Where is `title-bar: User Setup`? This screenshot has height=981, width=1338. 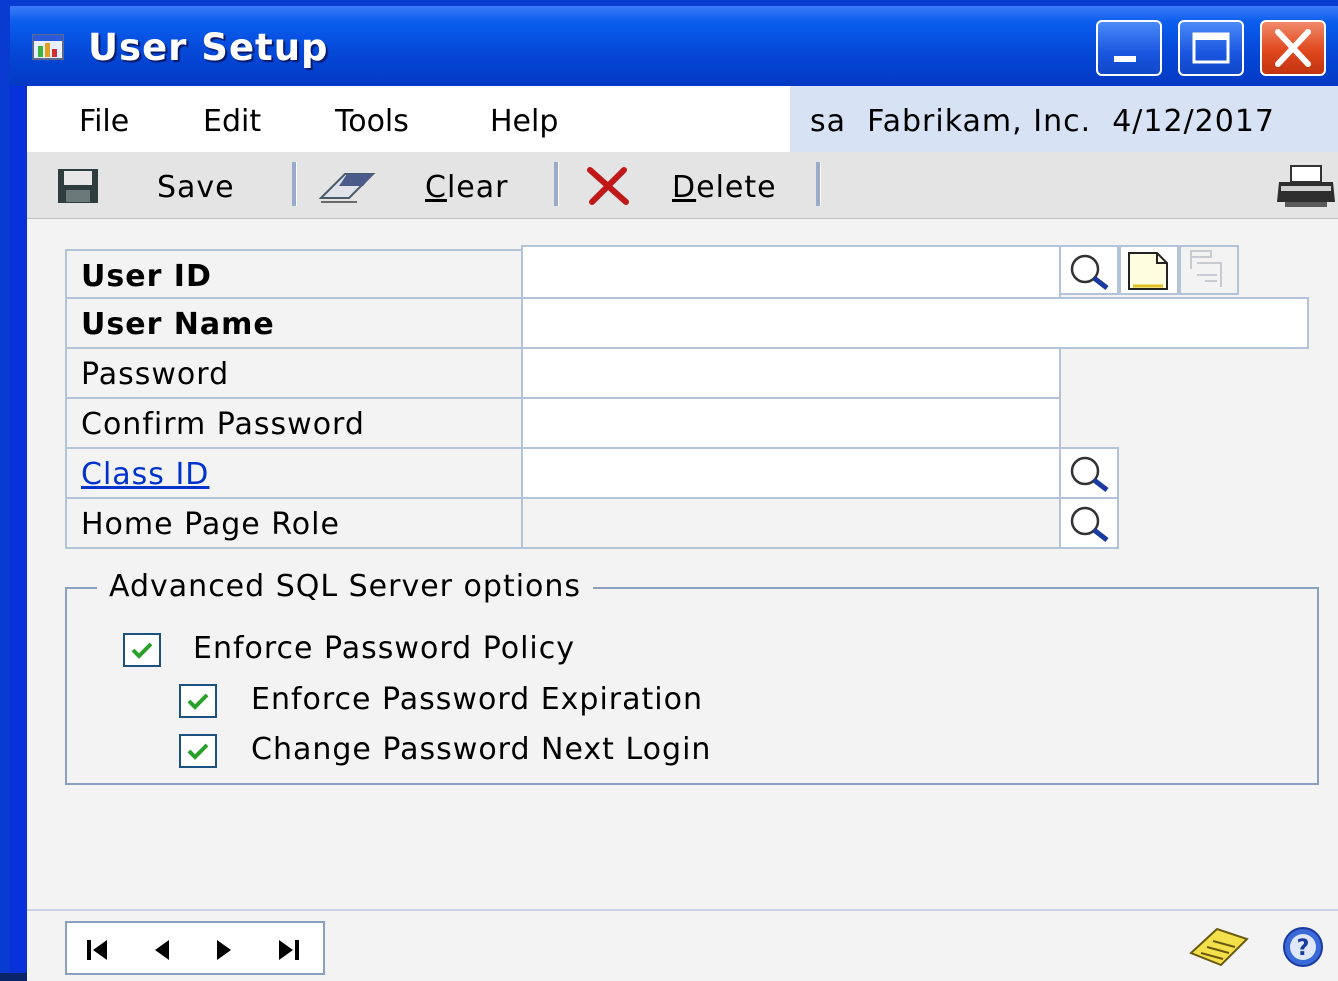
title-bar: User Setup is located at coordinates (674, 46).